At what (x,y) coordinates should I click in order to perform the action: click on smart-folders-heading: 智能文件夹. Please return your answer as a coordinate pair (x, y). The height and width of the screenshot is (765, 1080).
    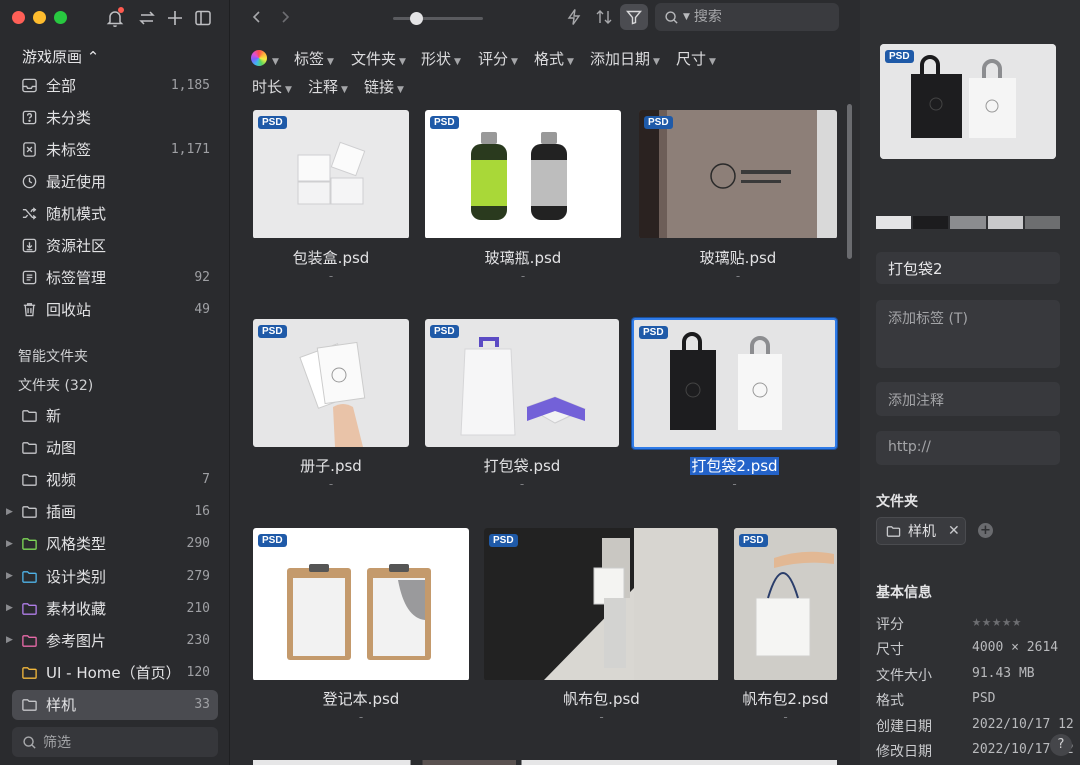
    Looking at the image, I should click on (53, 356).